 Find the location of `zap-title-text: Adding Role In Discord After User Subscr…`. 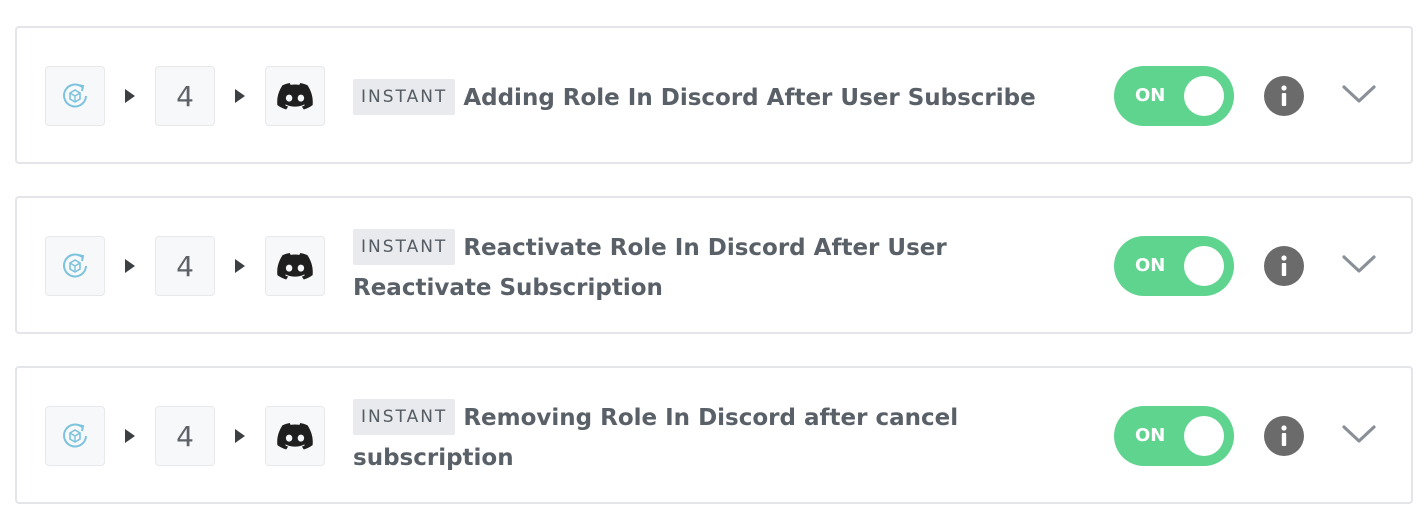

zap-title-text: Adding Role In Discord After User Subscr… is located at coordinates (749, 98).